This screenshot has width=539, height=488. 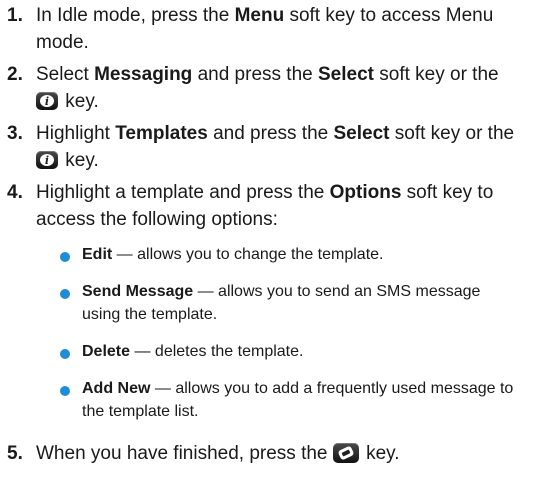 What do you see at coordinates (135, 15) in the screenshot?
I see `step-text: In Idle mode, press the` at bounding box center [135, 15].